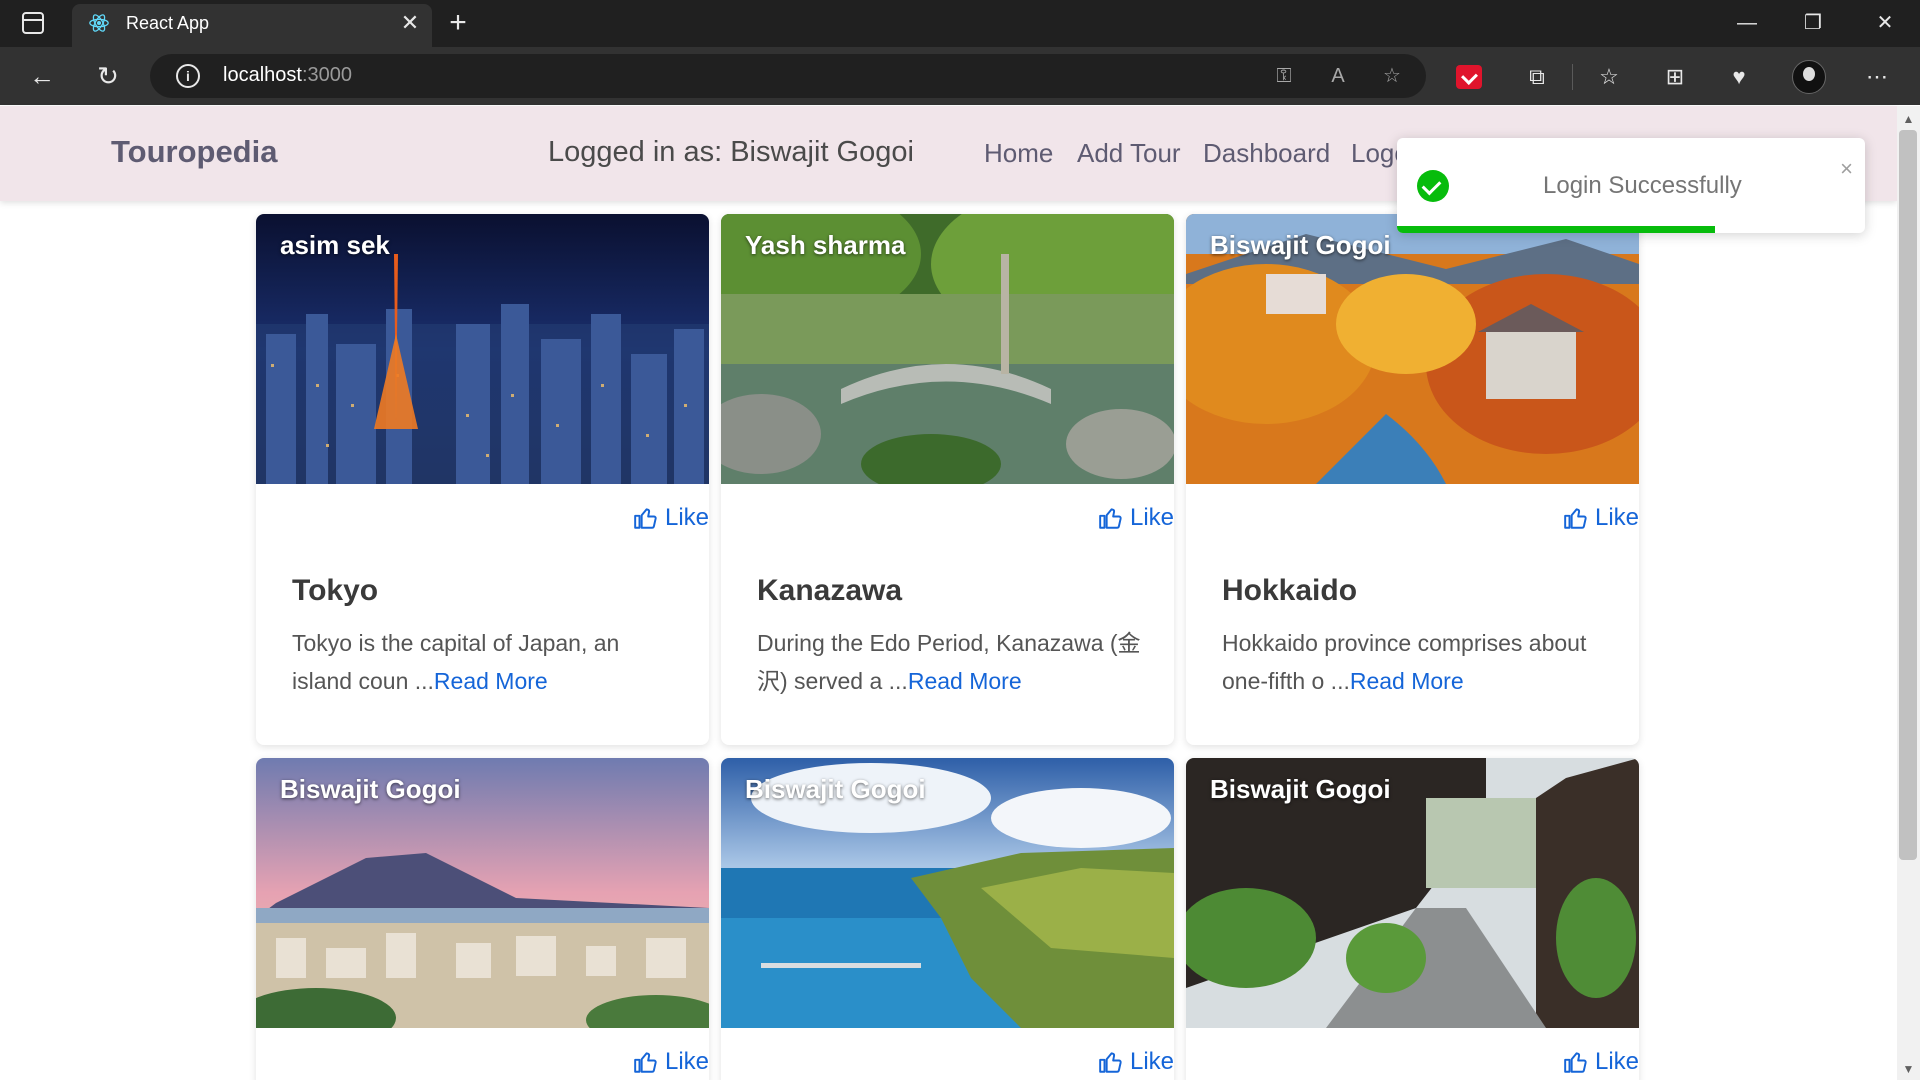 This screenshot has height=1080, width=1920. I want to click on favorites-icon: ☆, so click(1609, 77).